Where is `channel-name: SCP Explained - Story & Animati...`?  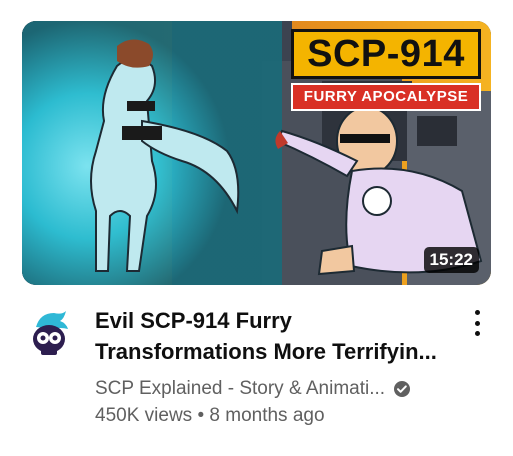 channel-name: SCP Explained - Story & Animati... is located at coordinates (240, 388).